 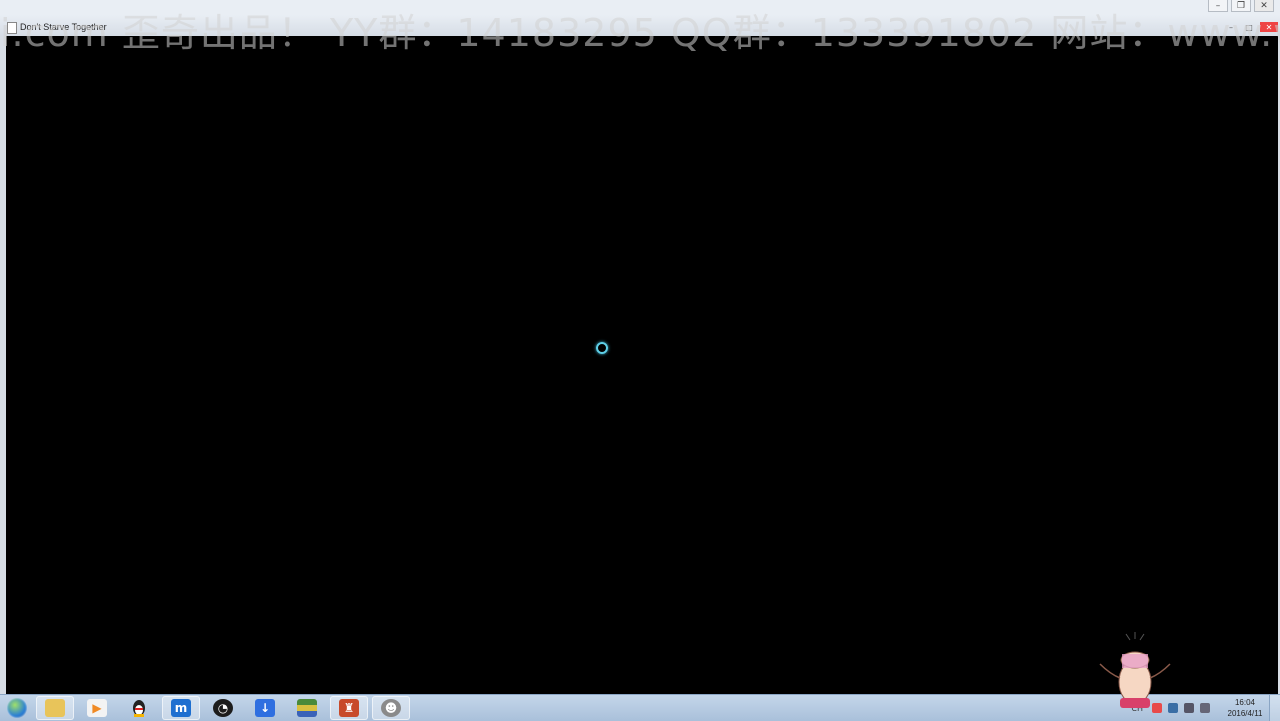 What do you see at coordinates (640, 707) in the screenshot?
I see `taskbar: ▶ m ◔ ↓ ♜ ☻ CH 16:04 2016/4/11` at bounding box center [640, 707].